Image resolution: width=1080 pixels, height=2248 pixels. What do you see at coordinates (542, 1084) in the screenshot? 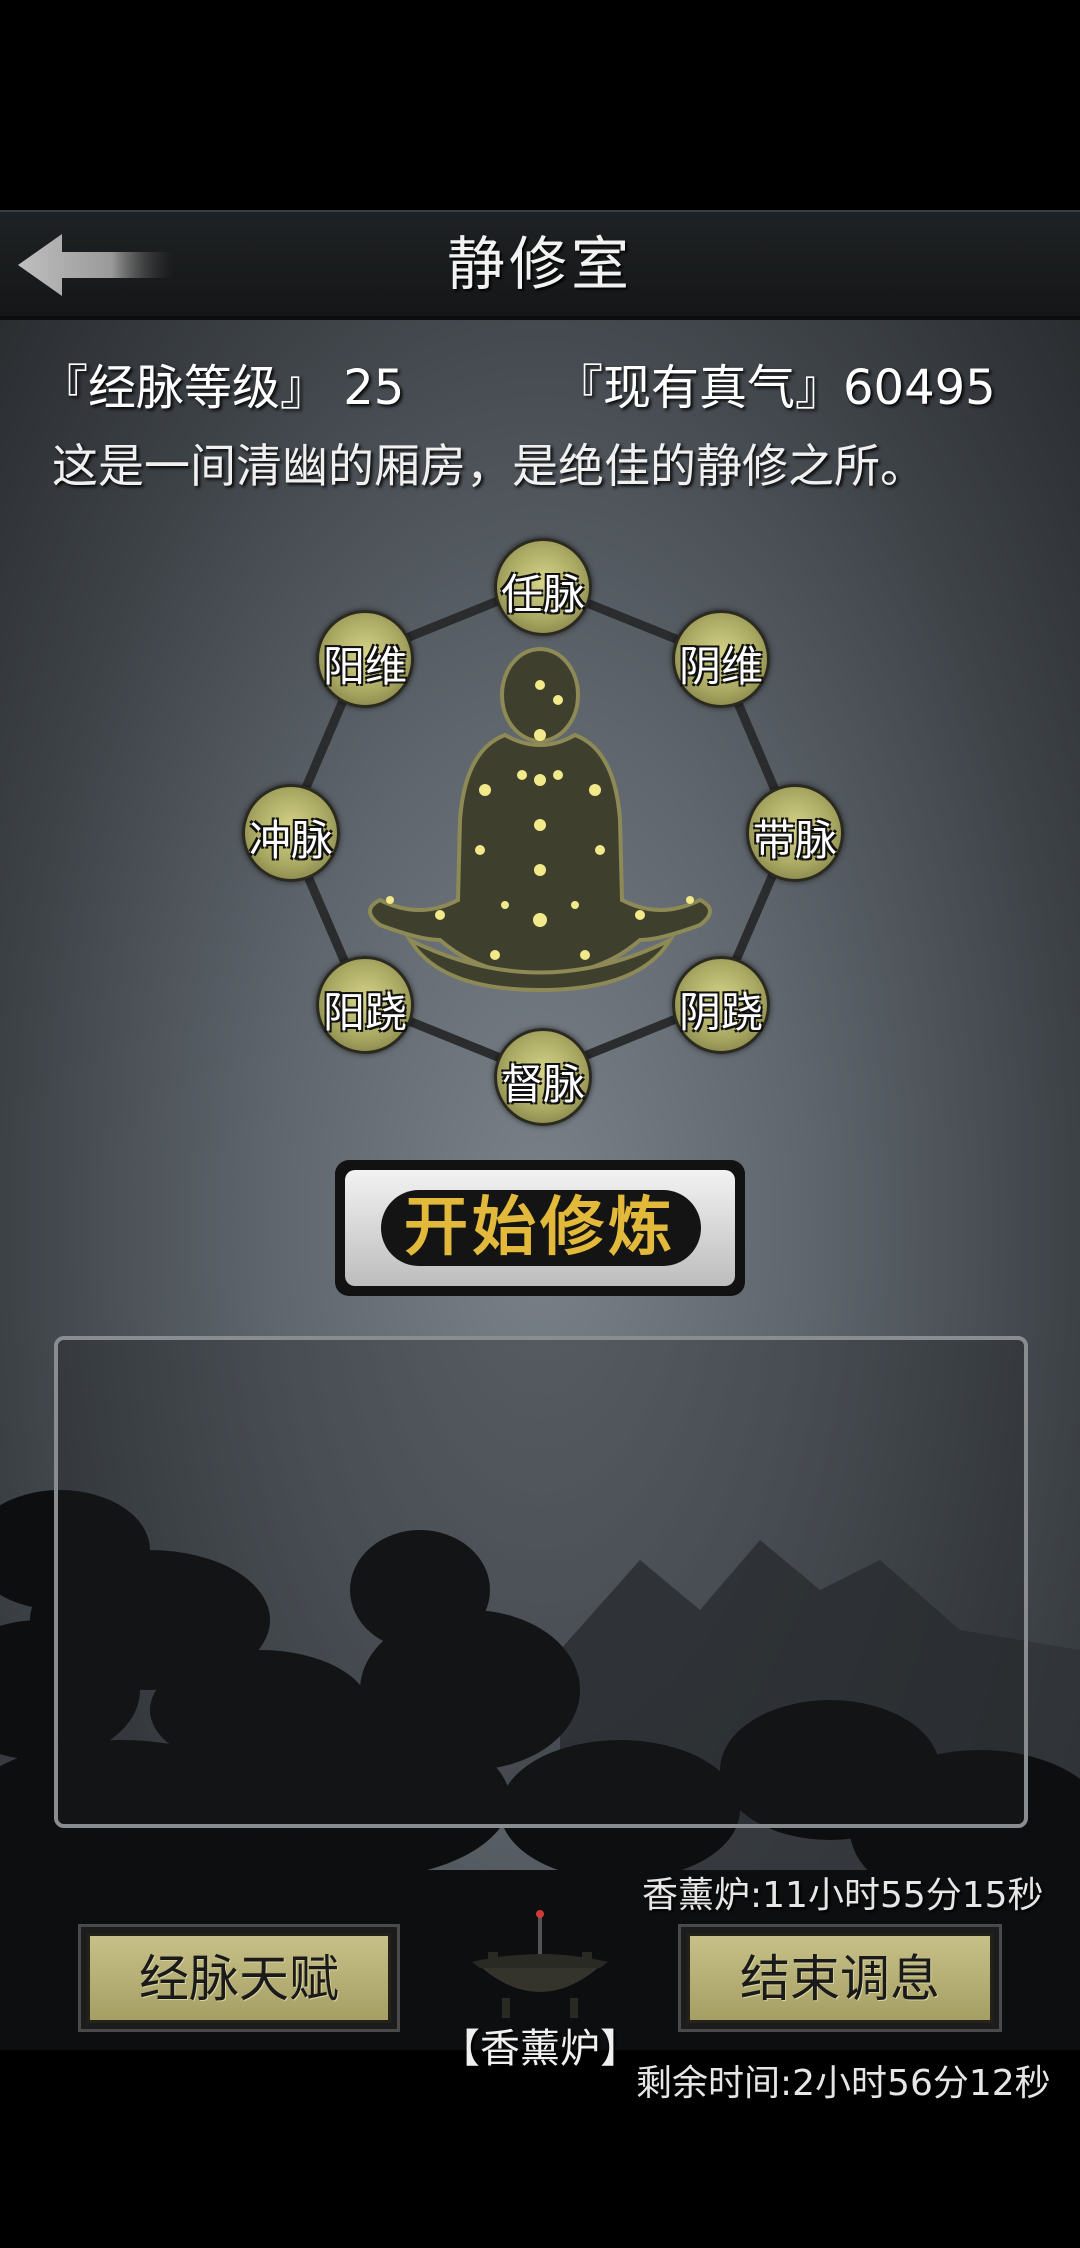
I see `meridian-label: 督脉` at bounding box center [542, 1084].